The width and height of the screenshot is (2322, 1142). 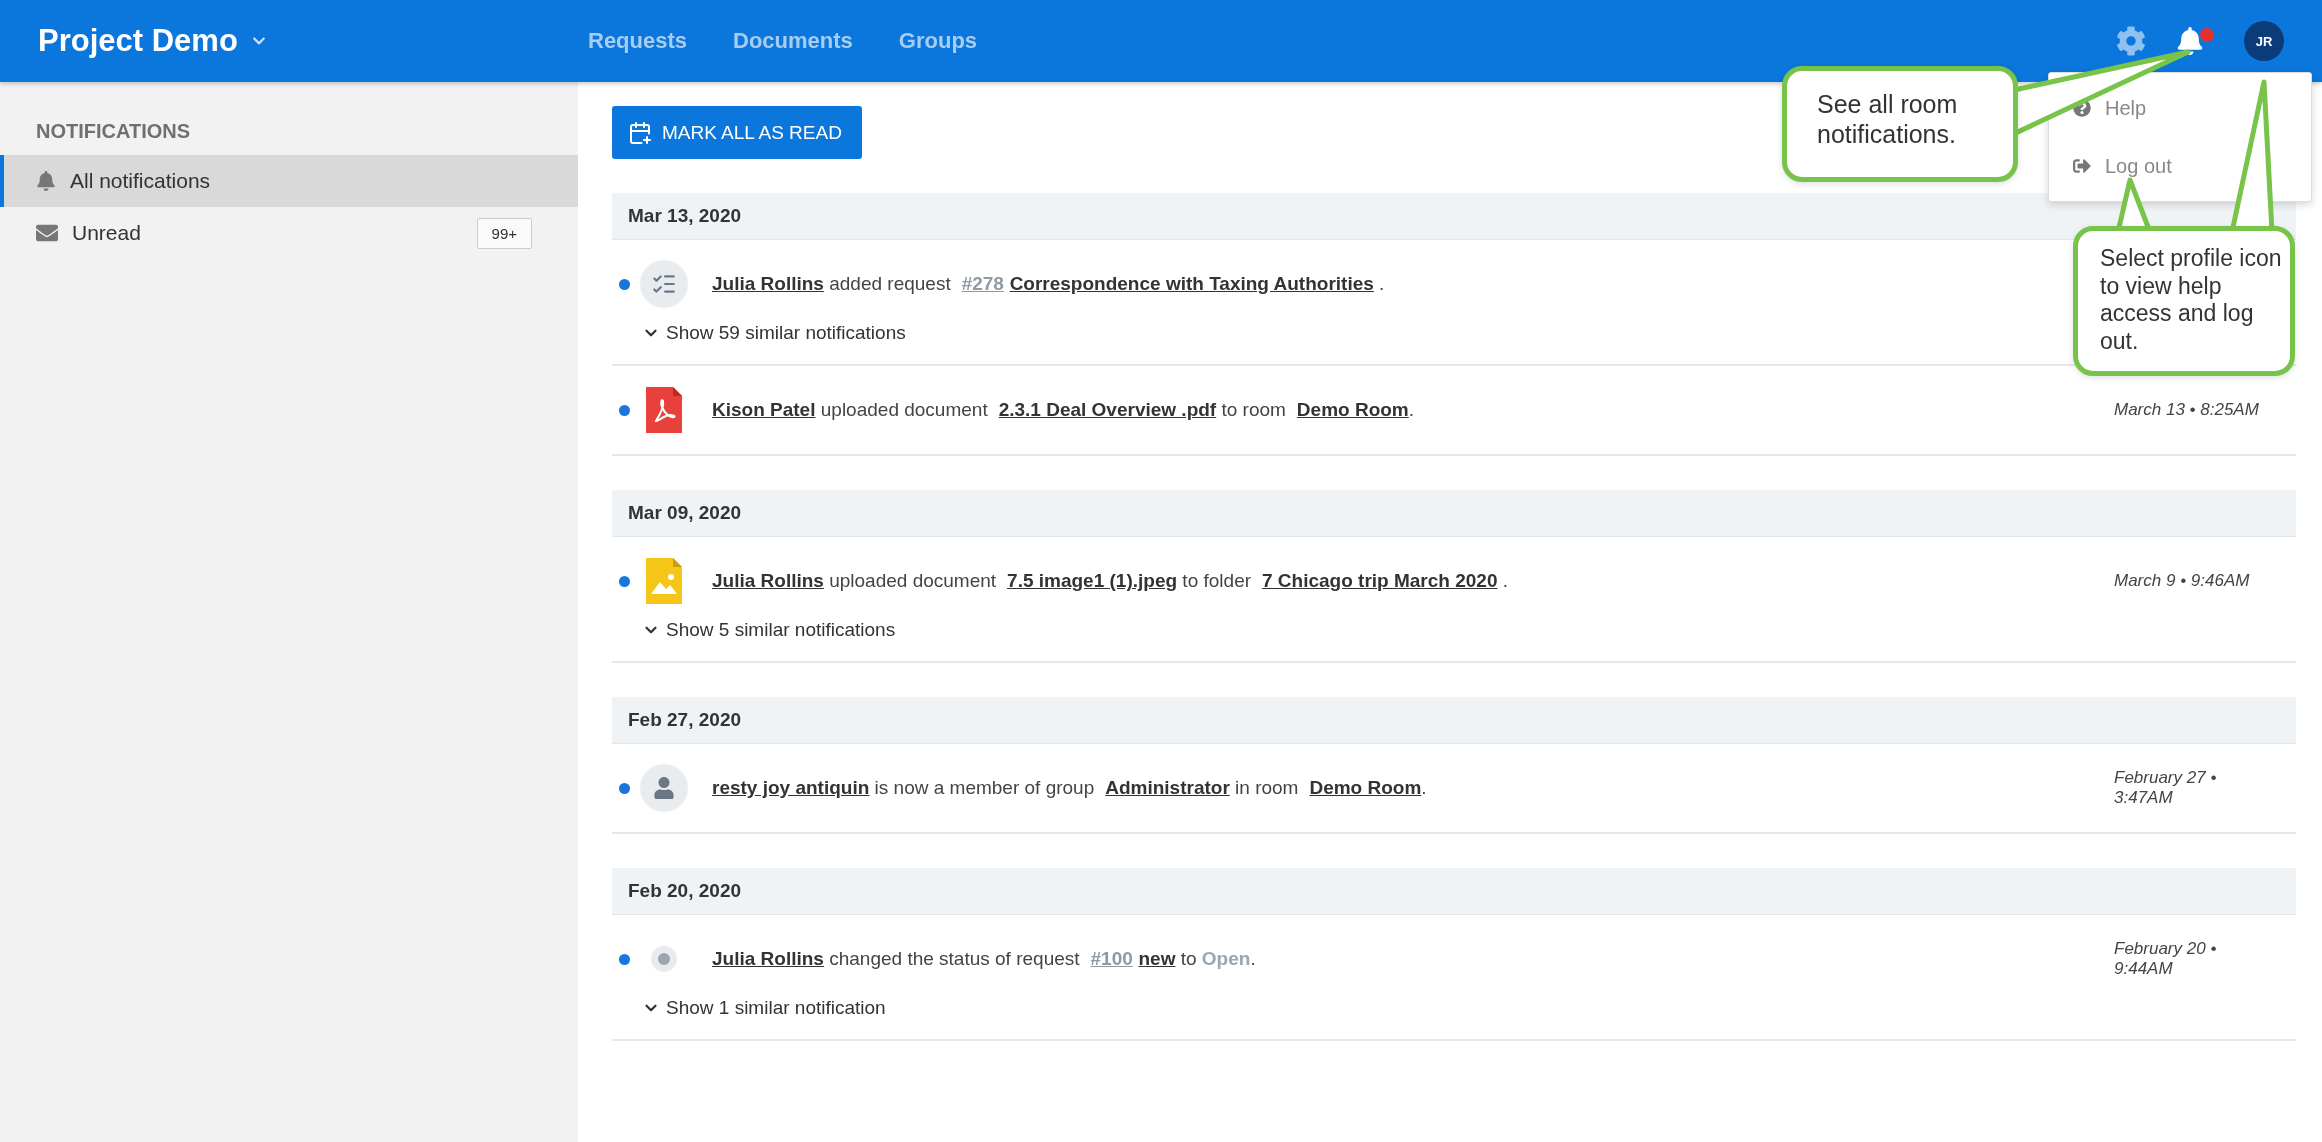 I want to click on notification-link: 7.5 image1 (1).jpeg, so click(x=1092, y=580).